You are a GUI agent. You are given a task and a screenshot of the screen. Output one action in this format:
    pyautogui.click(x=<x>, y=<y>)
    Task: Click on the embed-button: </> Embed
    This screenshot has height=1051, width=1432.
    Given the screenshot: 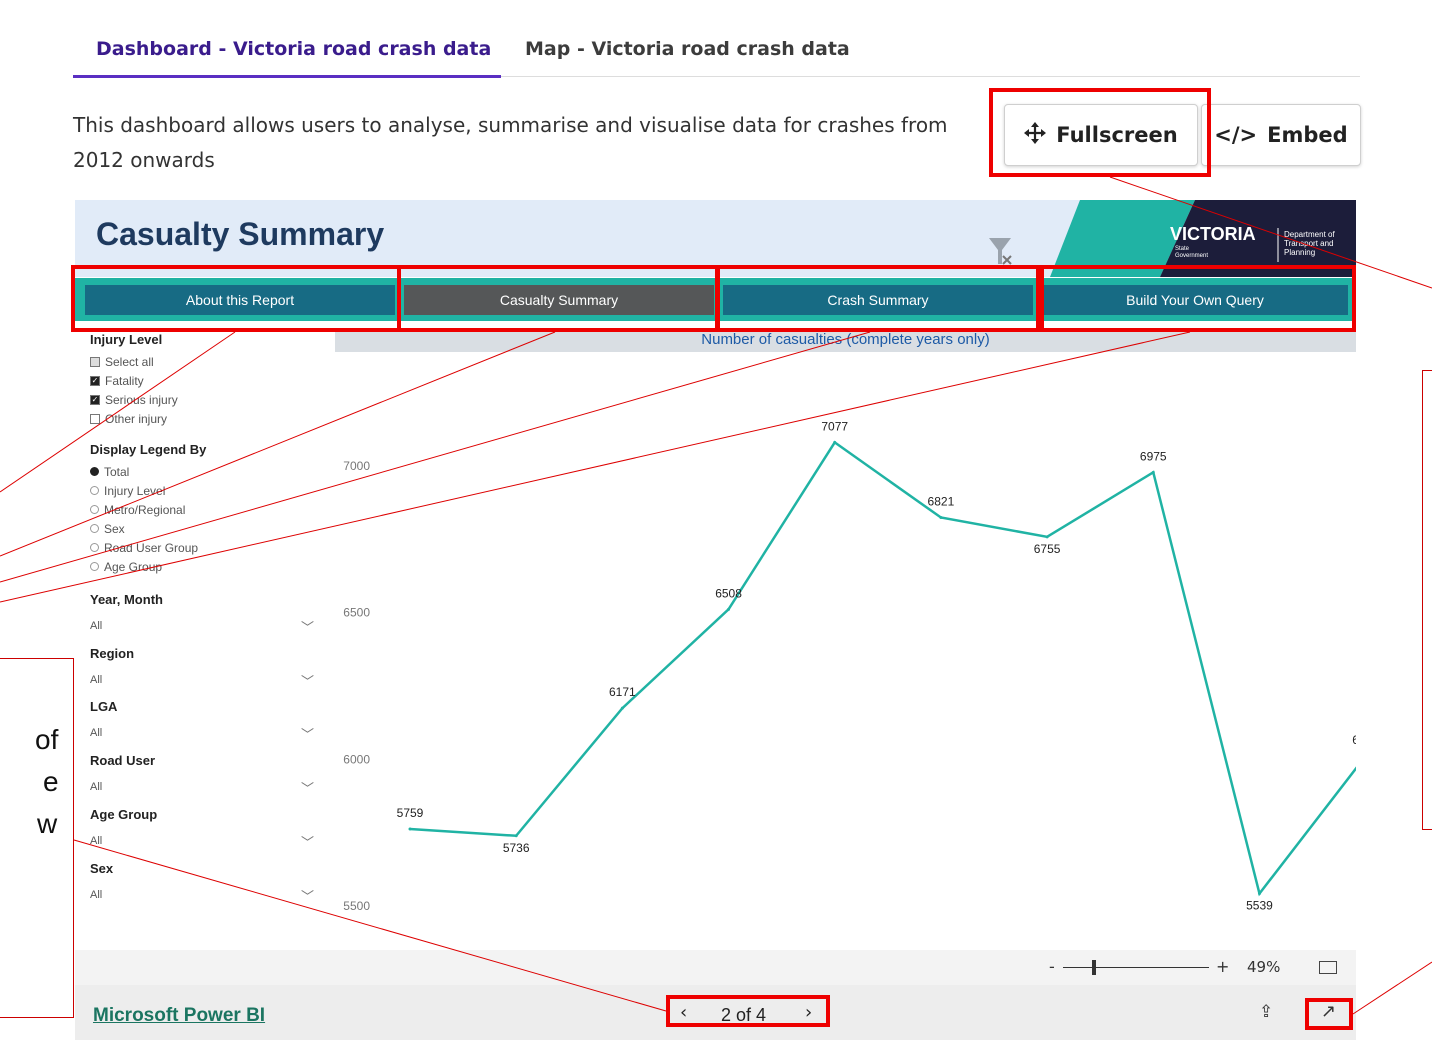 What is the action you would take?
    pyautogui.click(x=1281, y=135)
    